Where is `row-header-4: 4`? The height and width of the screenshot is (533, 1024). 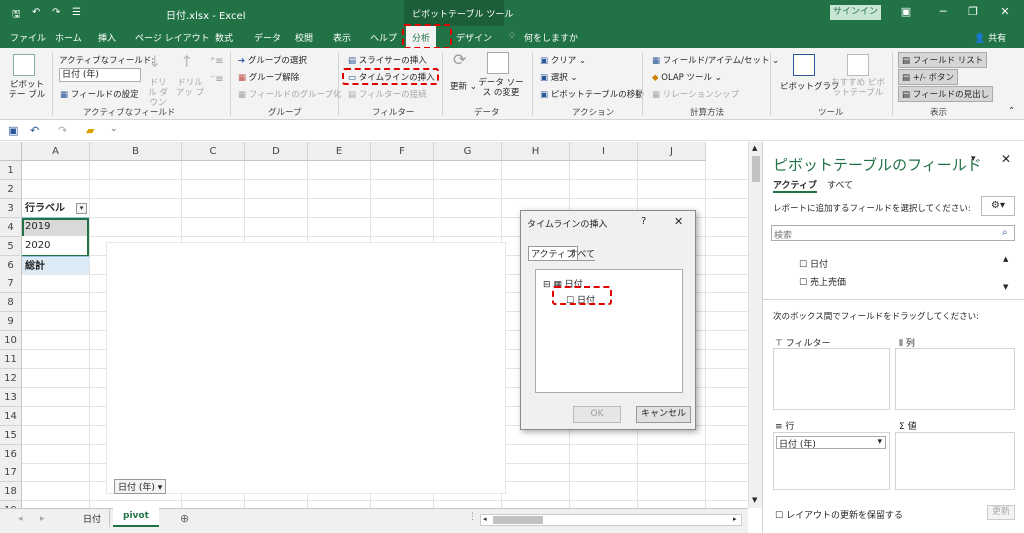 row-header-4: 4 is located at coordinates (11, 227).